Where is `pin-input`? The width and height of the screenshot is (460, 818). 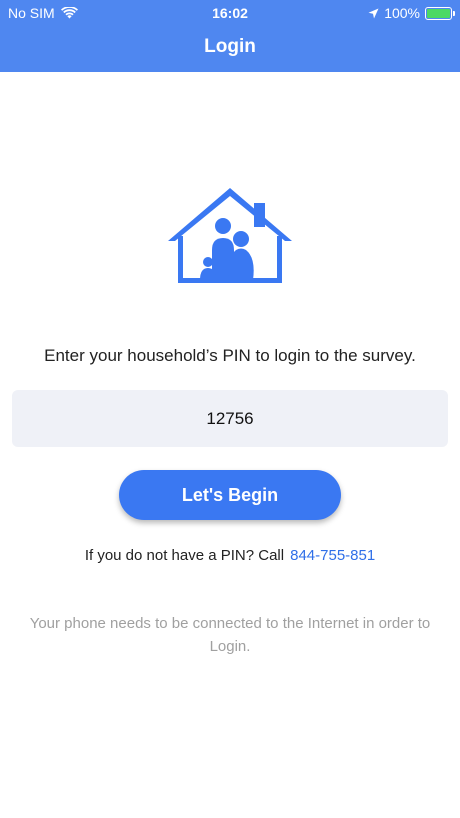 pin-input is located at coordinates (230, 418).